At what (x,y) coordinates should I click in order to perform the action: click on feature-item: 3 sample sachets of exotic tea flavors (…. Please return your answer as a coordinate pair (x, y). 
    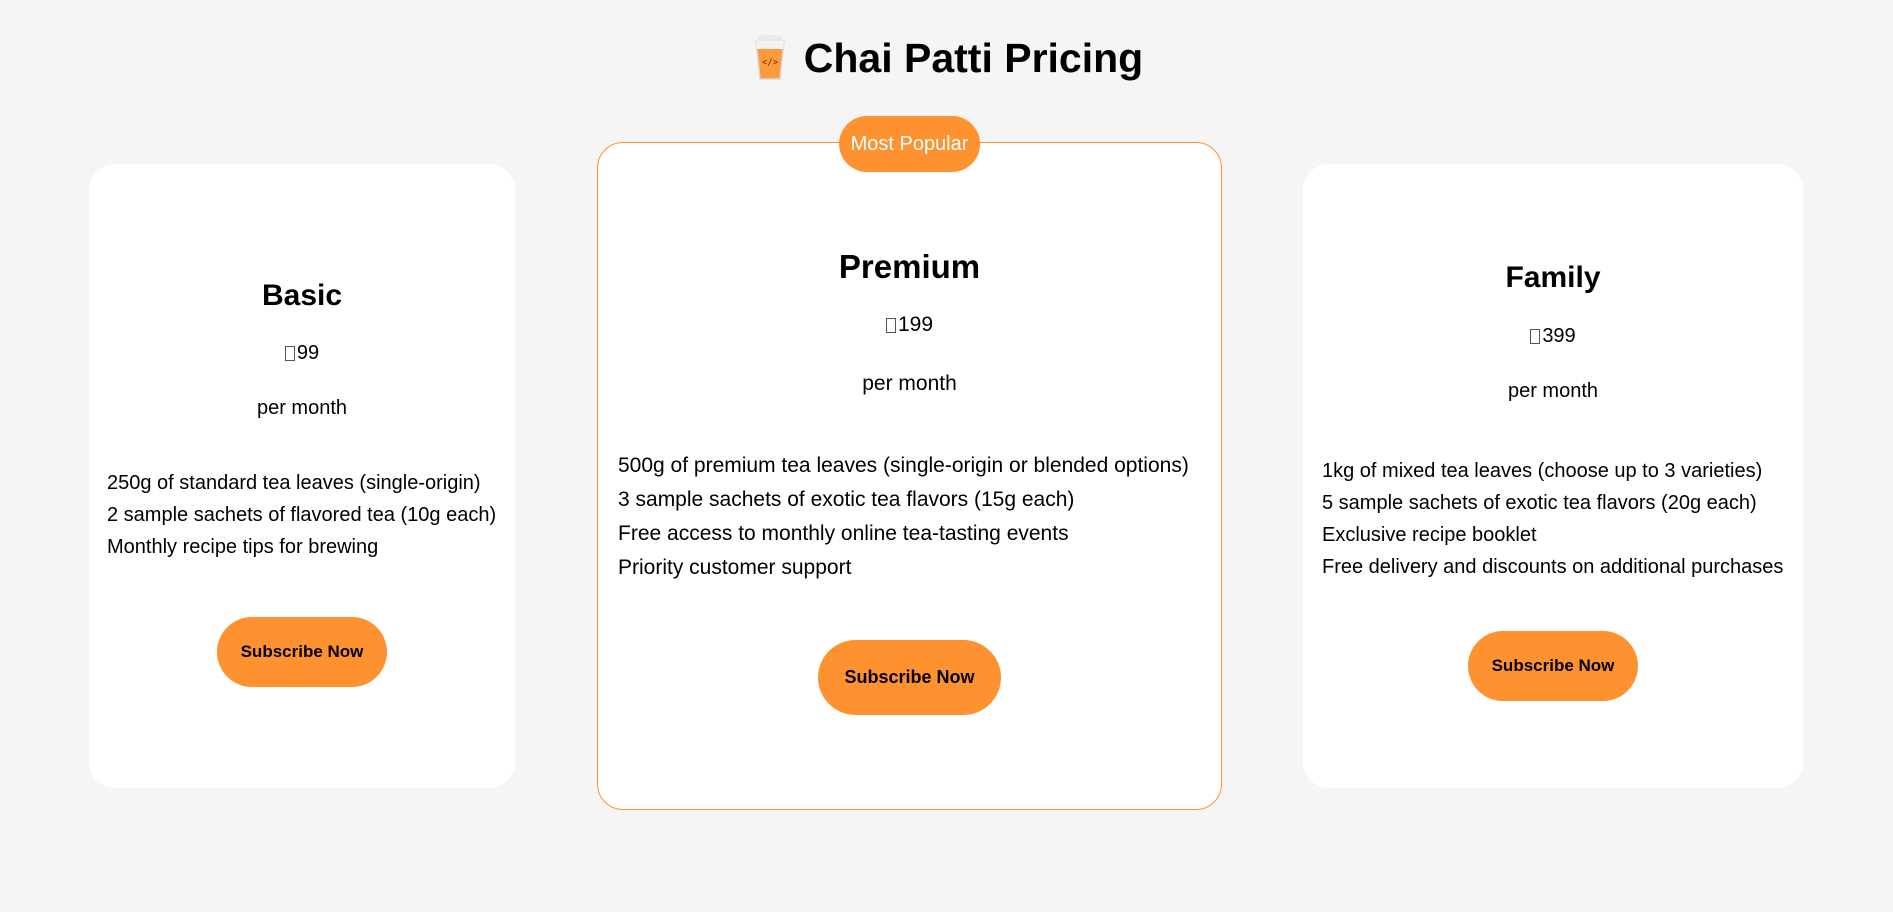
    Looking at the image, I should click on (846, 499).